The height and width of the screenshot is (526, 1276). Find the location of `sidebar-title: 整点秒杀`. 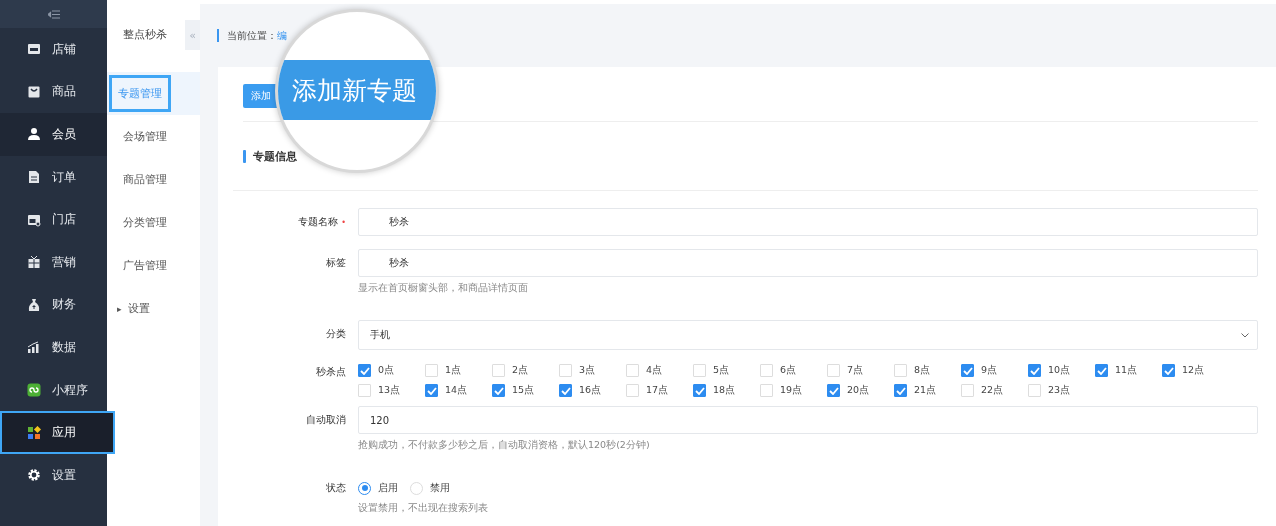

sidebar-title: 整点秒杀 is located at coordinates (145, 34).